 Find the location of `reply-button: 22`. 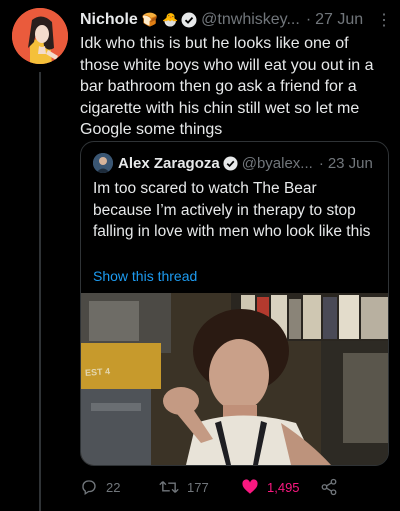

reply-button: 22 is located at coordinates (100, 487).